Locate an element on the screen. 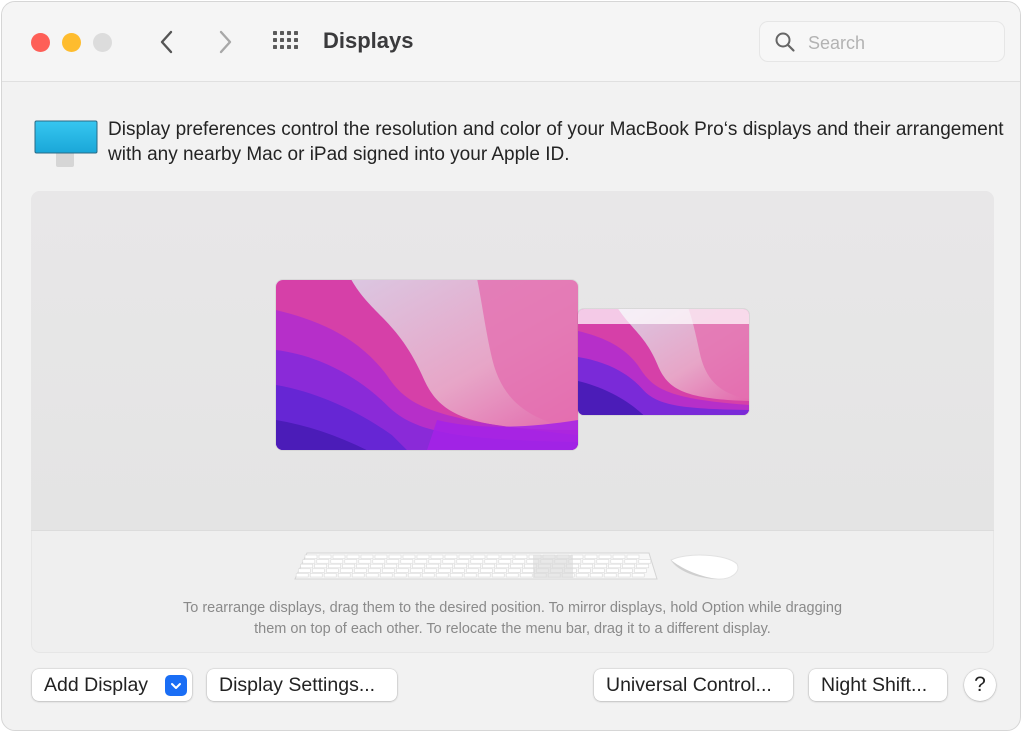 This screenshot has height=734, width=1024. add-display-label: Add Display is located at coordinates (96, 684).